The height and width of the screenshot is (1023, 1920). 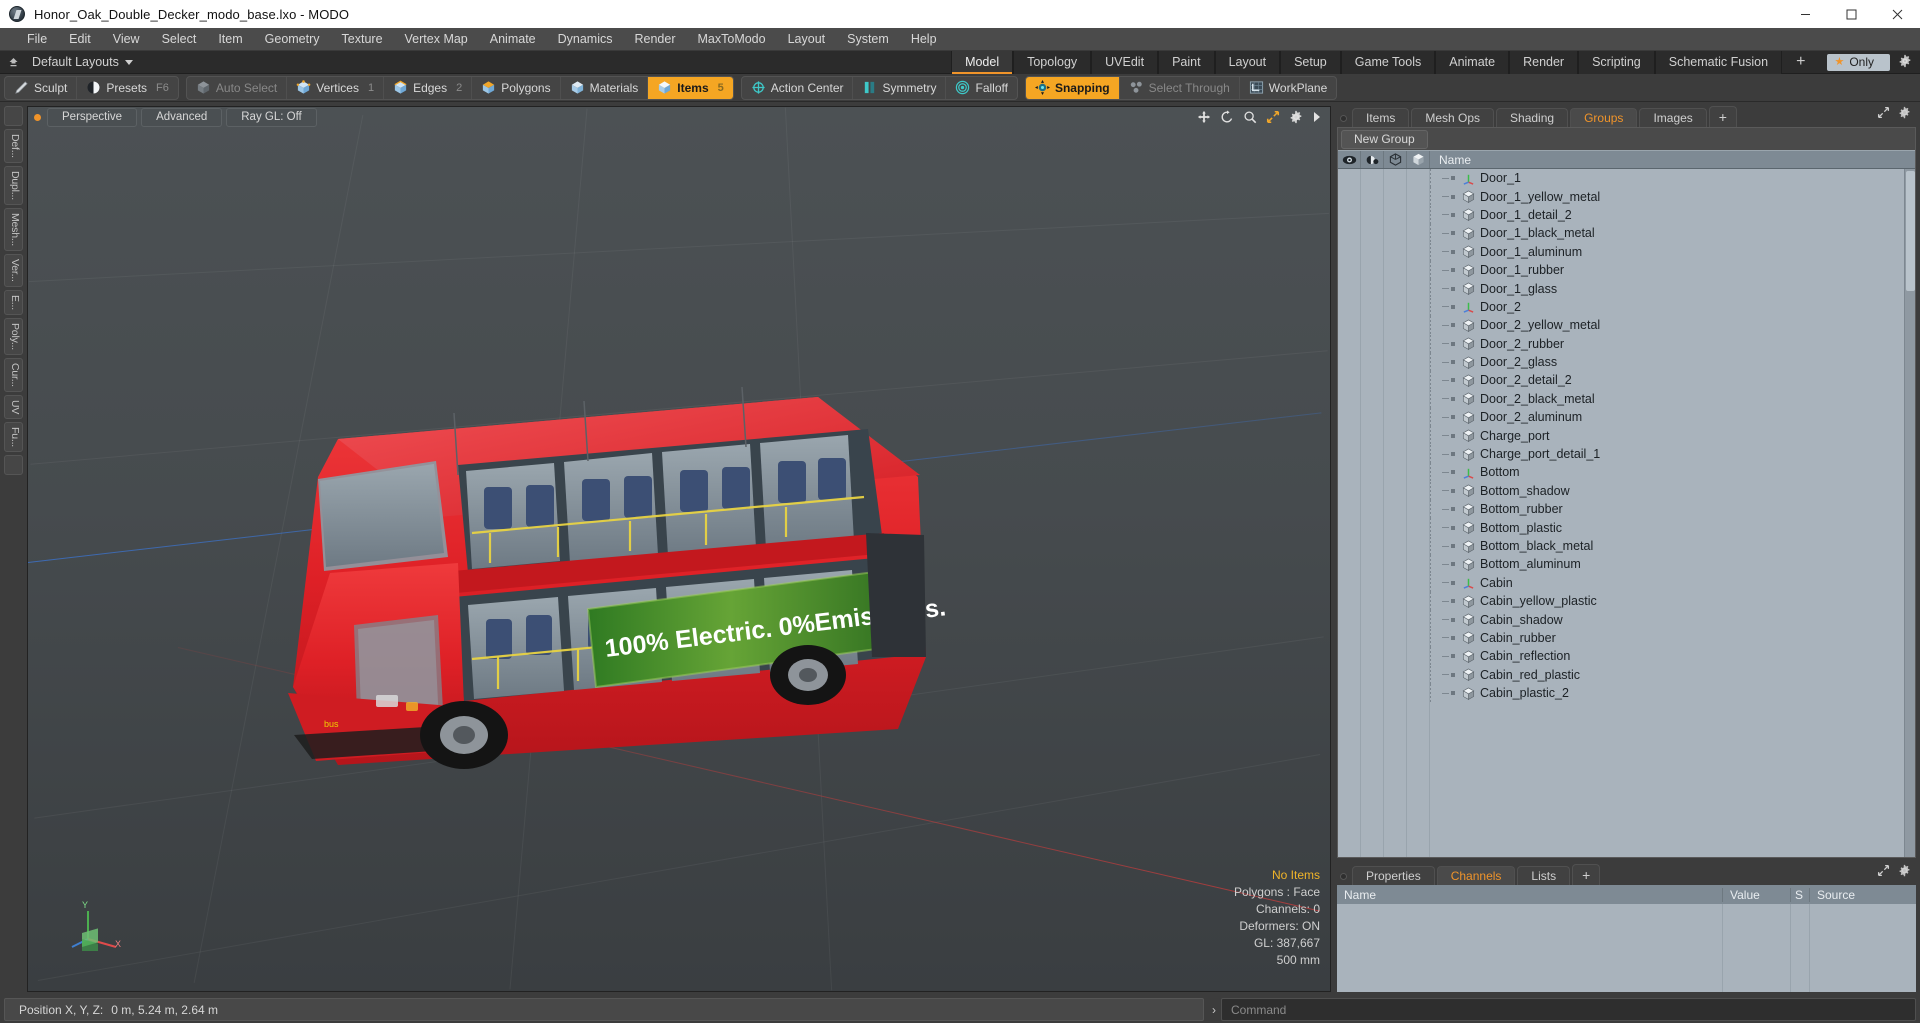 I want to click on panel-tab-shading: Shading, so click(x=1532, y=117).